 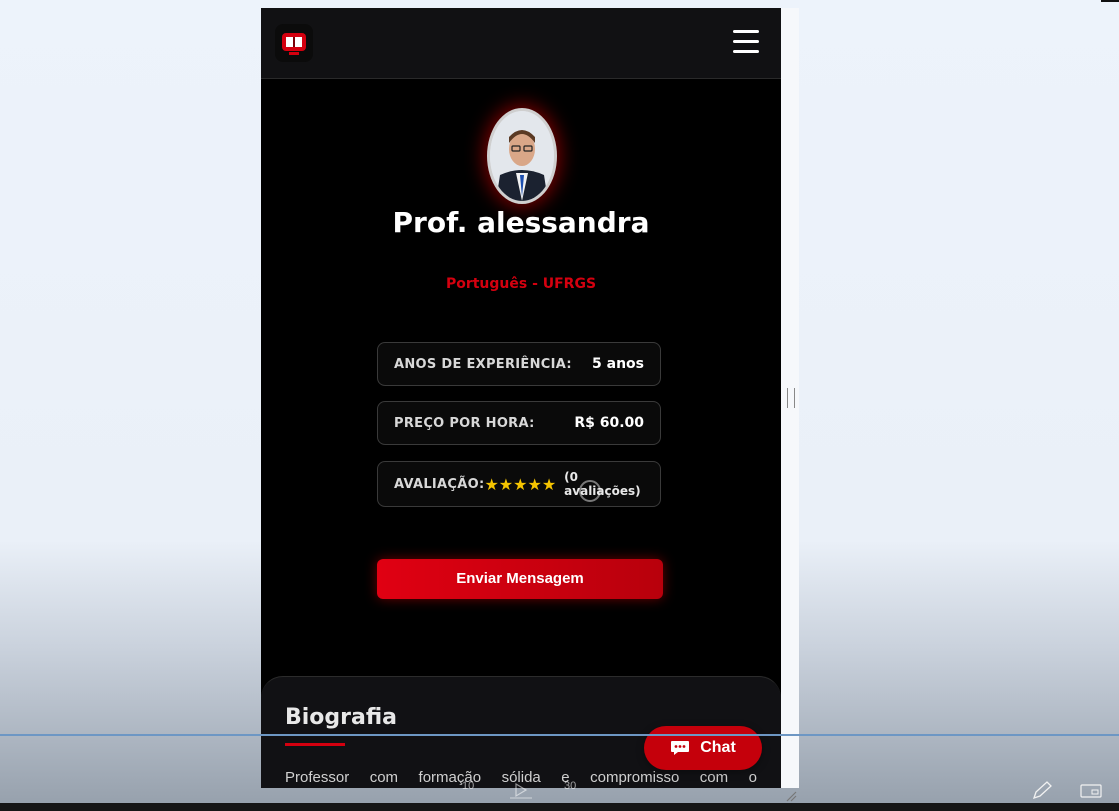 I want to click on bottom-bar, so click(x=559, y=807).